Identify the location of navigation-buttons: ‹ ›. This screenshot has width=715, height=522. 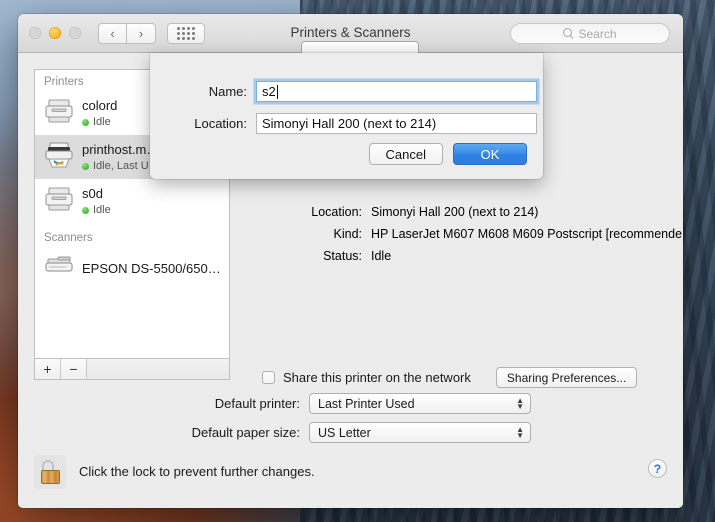
(127, 33).